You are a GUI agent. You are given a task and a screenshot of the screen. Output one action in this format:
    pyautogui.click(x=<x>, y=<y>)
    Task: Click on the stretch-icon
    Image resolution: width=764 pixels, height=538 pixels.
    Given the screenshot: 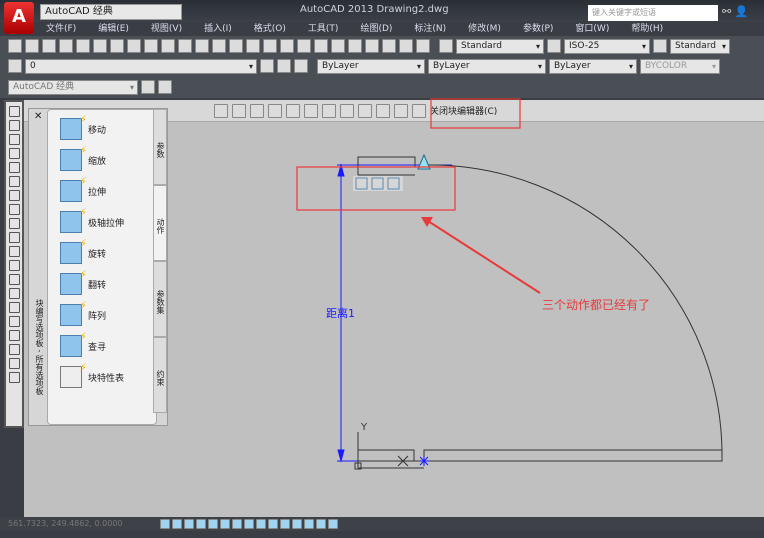 What is the action you would take?
    pyautogui.click(x=73, y=188)
    